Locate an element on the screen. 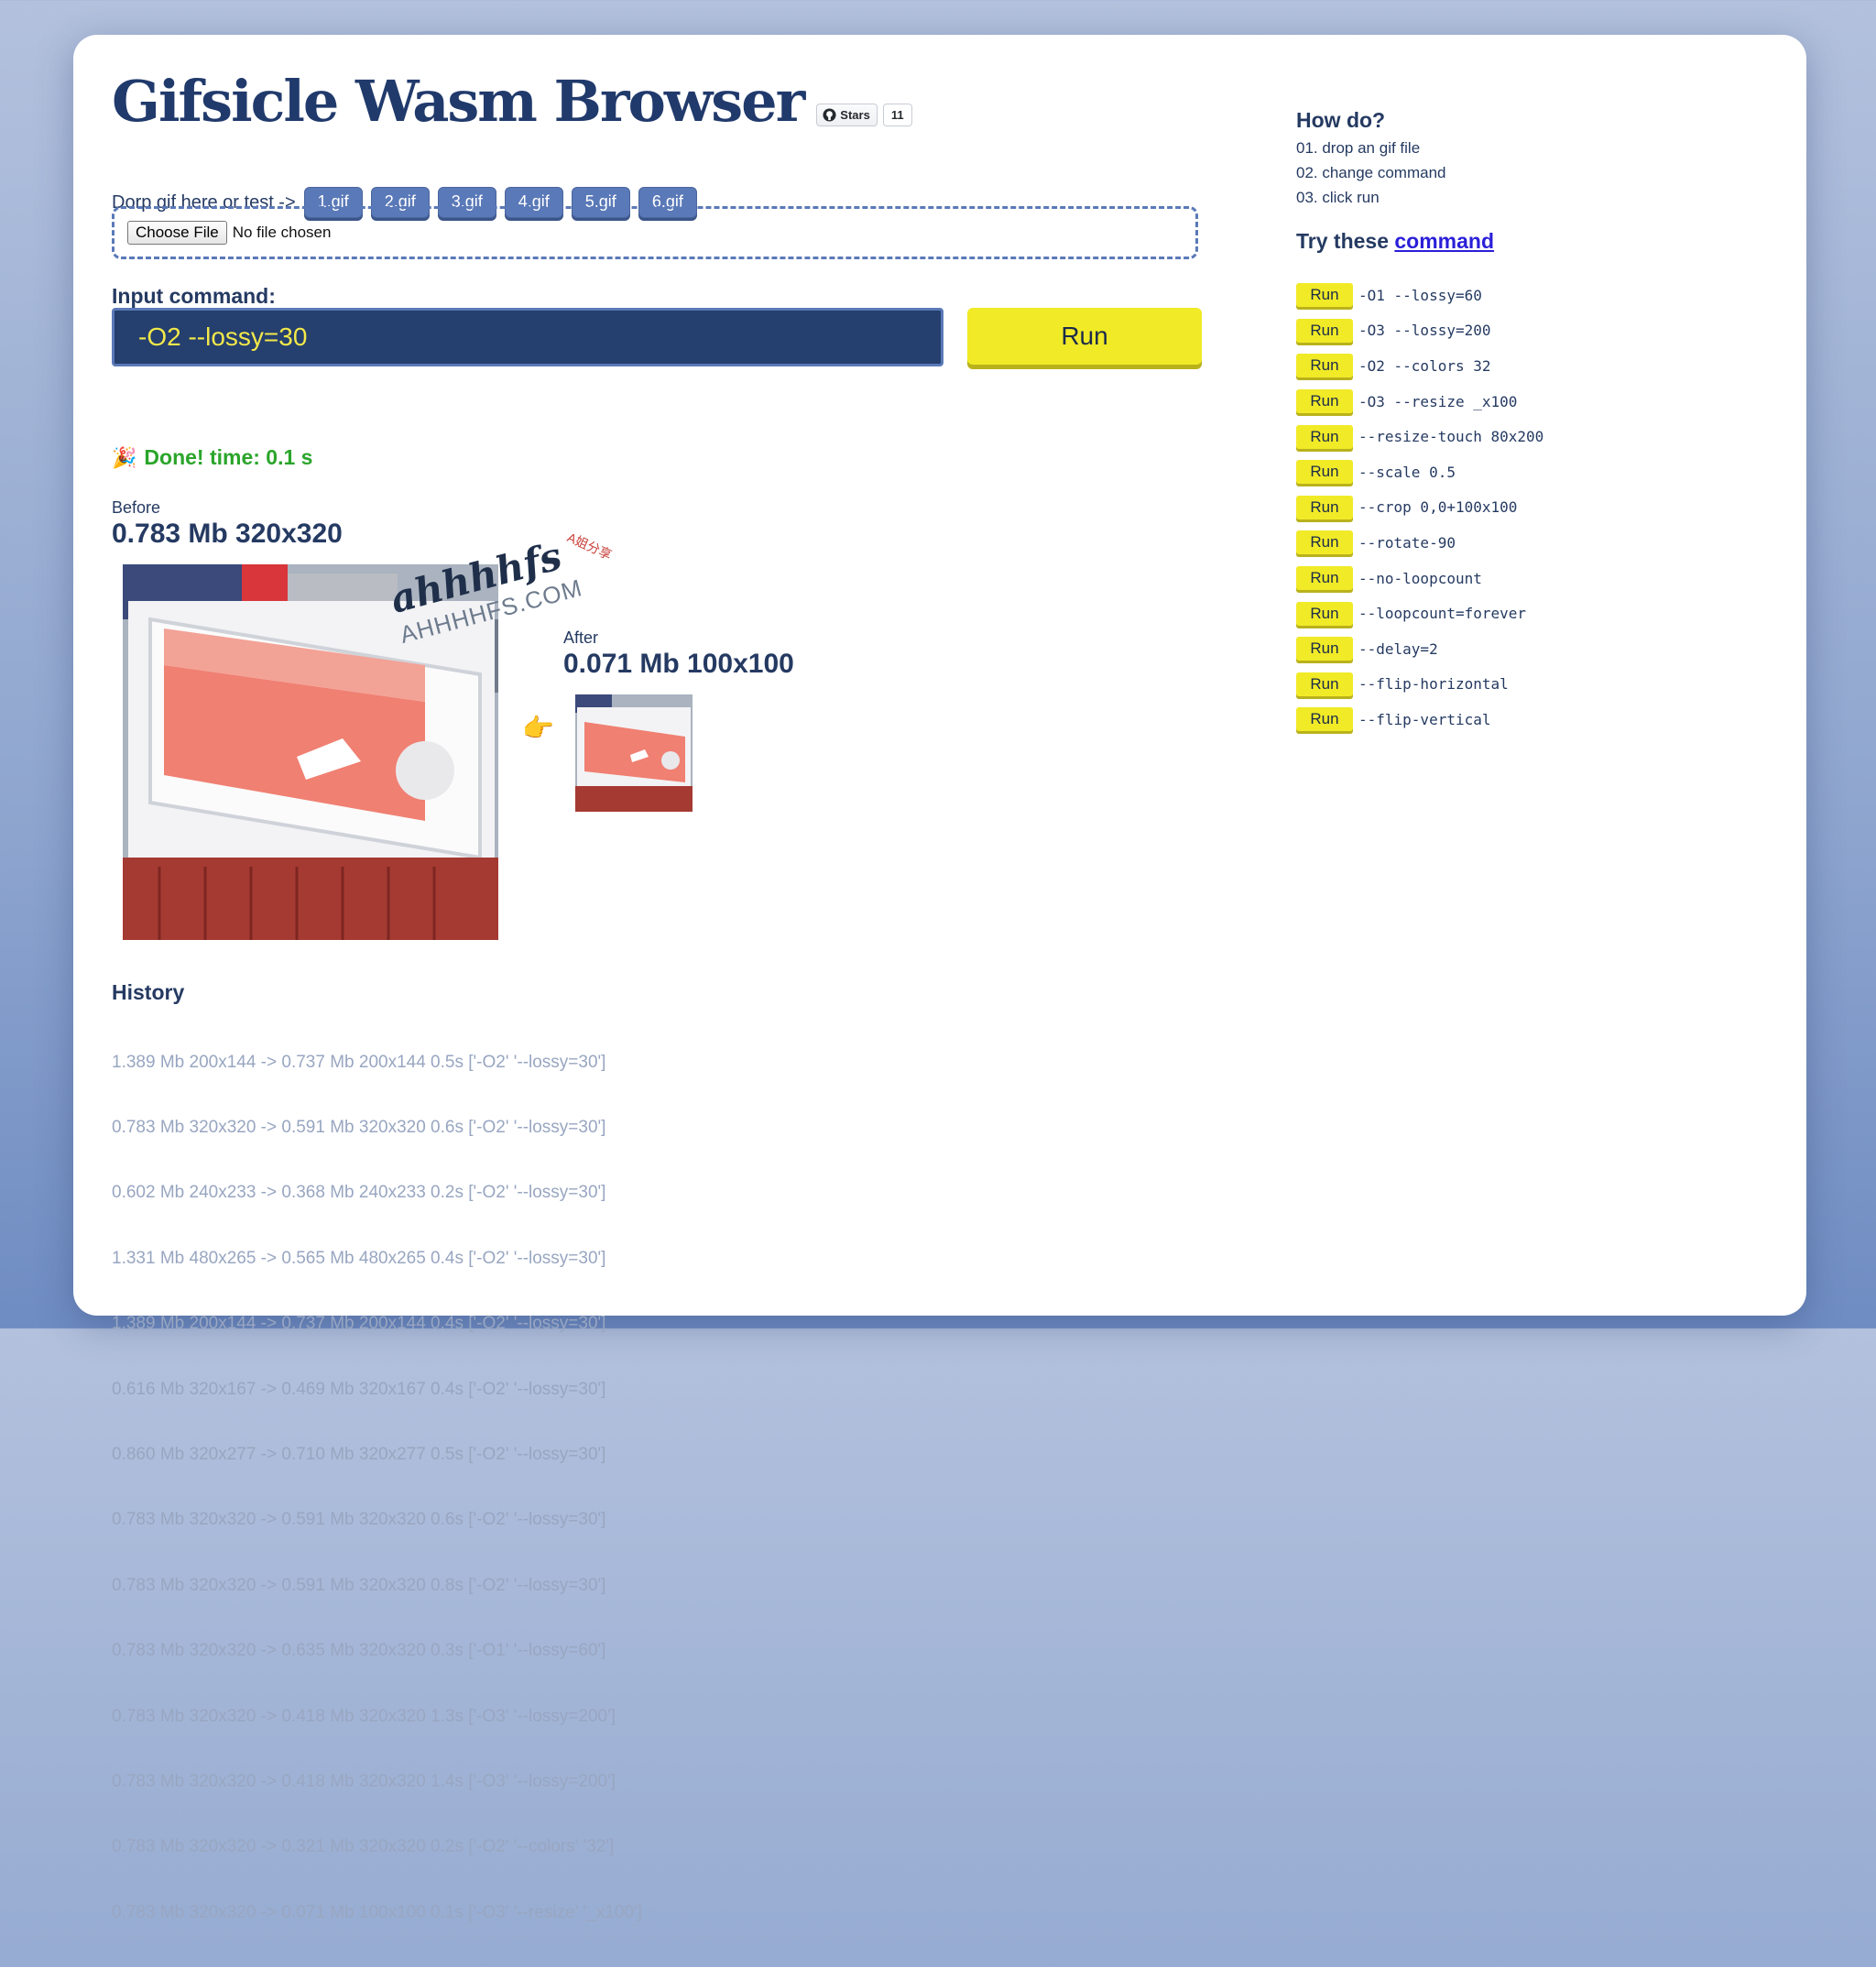  page-title: Gifsicle Wasm Browser is located at coordinates (458, 102).